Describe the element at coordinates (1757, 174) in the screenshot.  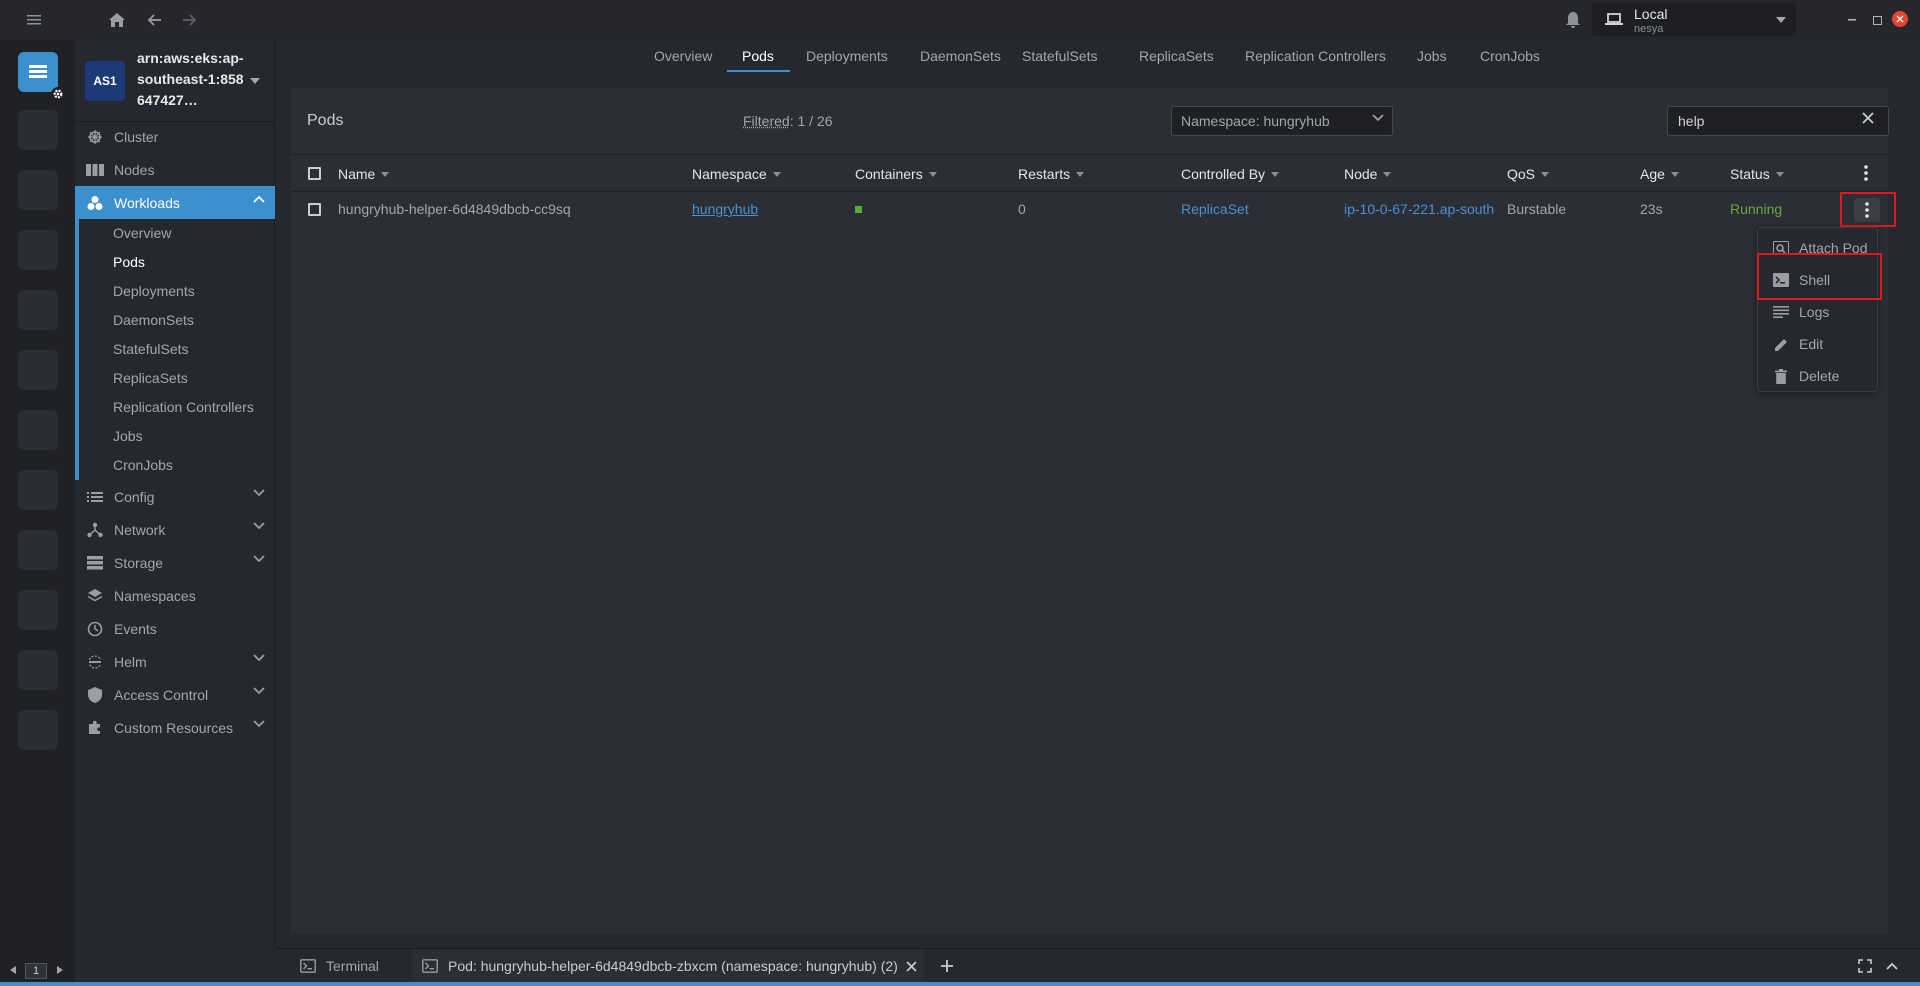
I see `column-header-status: Status` at that location.